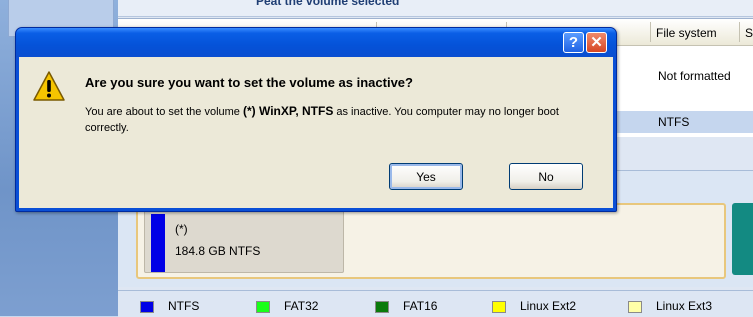 The height and width of the screenshot is (317, 753). Describe the element at coordinates (301, 306) in the screenshot. I see `legend-label: FAT32` at that location.